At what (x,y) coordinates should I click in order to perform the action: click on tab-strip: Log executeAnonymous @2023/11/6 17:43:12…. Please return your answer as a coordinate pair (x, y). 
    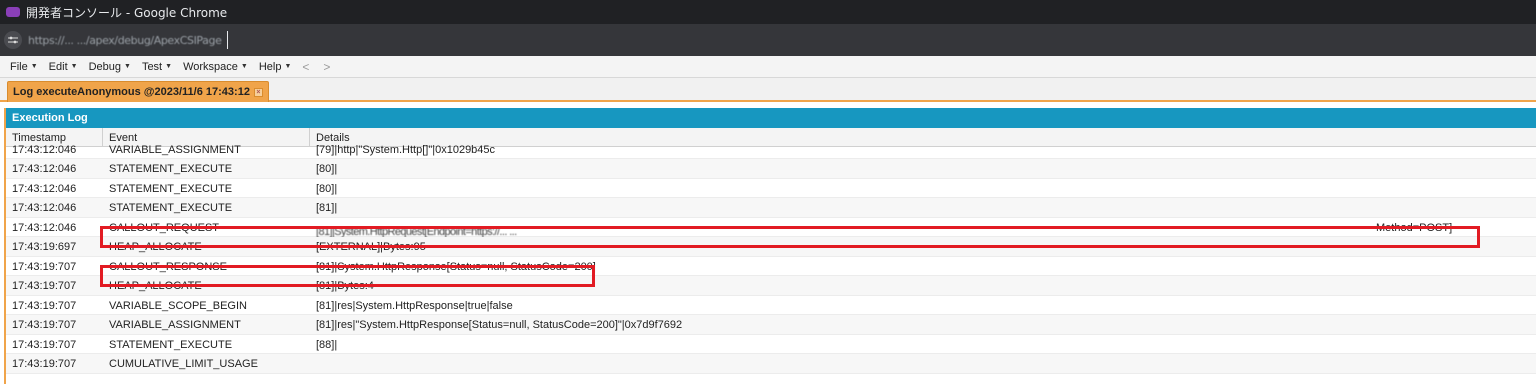
    Looking at the image, I should click on (768, 90).